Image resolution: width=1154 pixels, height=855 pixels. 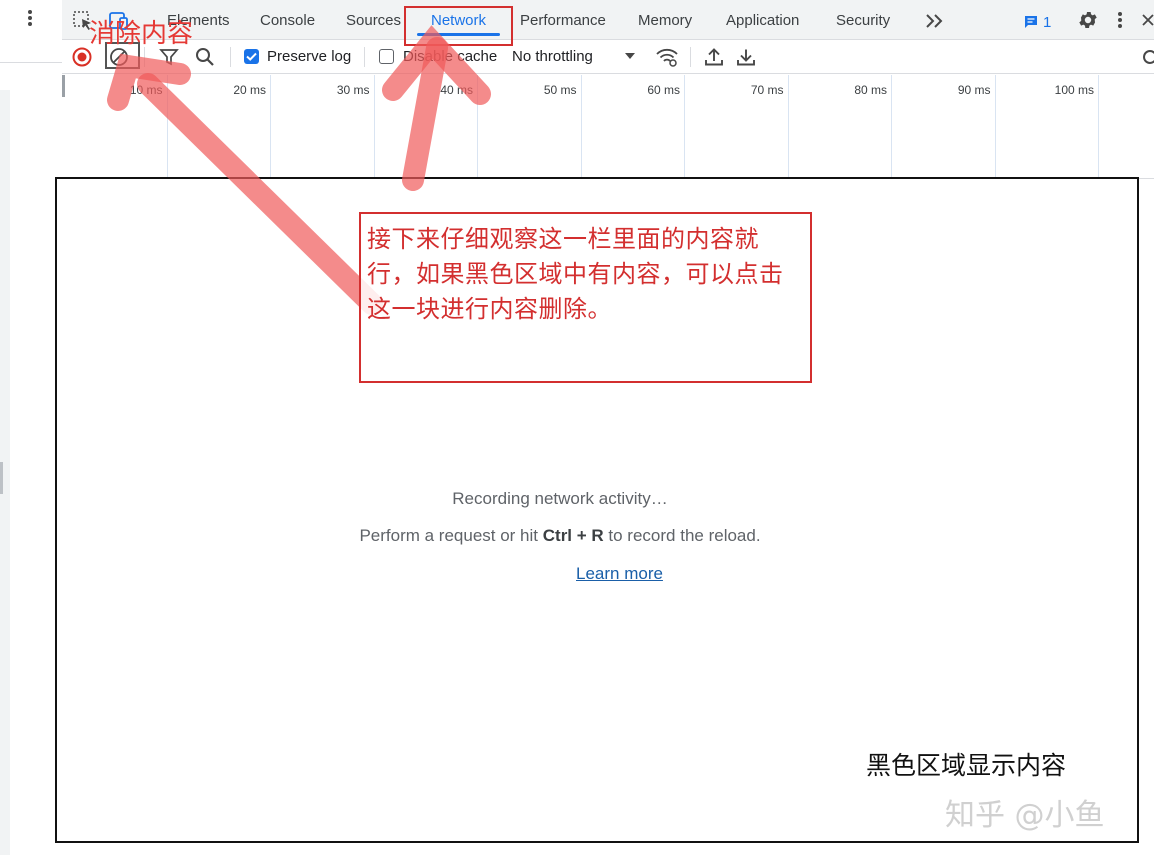 What do you see at coordinates (1120, 20) in the screenshot?
I see `devtools-menu-icon` at bounding box center [1120, 20].